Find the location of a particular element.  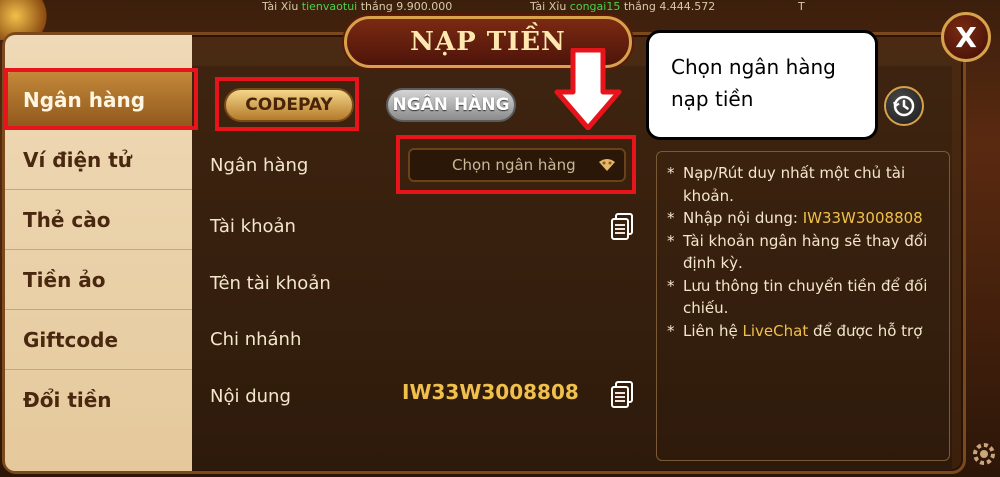

note-item: * Nhập nội dung: IW33W3008808 is located at coordinates (804, 218).